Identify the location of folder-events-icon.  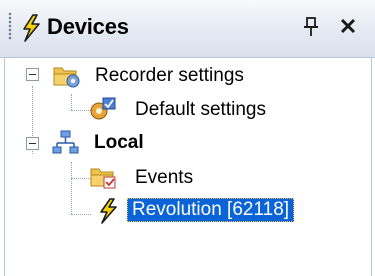
(103, 178).